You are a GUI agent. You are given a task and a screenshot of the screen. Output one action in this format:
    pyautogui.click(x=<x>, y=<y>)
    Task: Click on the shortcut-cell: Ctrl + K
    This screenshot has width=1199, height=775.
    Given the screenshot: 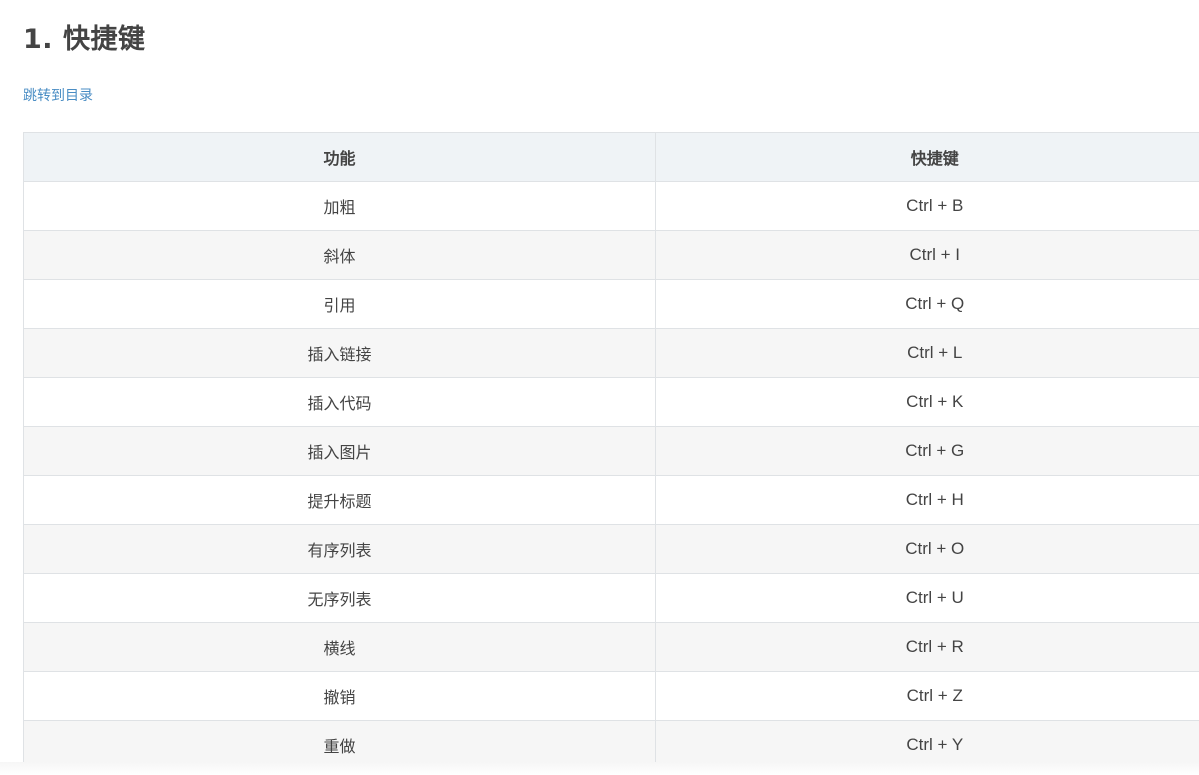 What is the action you would take?
    pyautogui.click(x=927, y=402)
    